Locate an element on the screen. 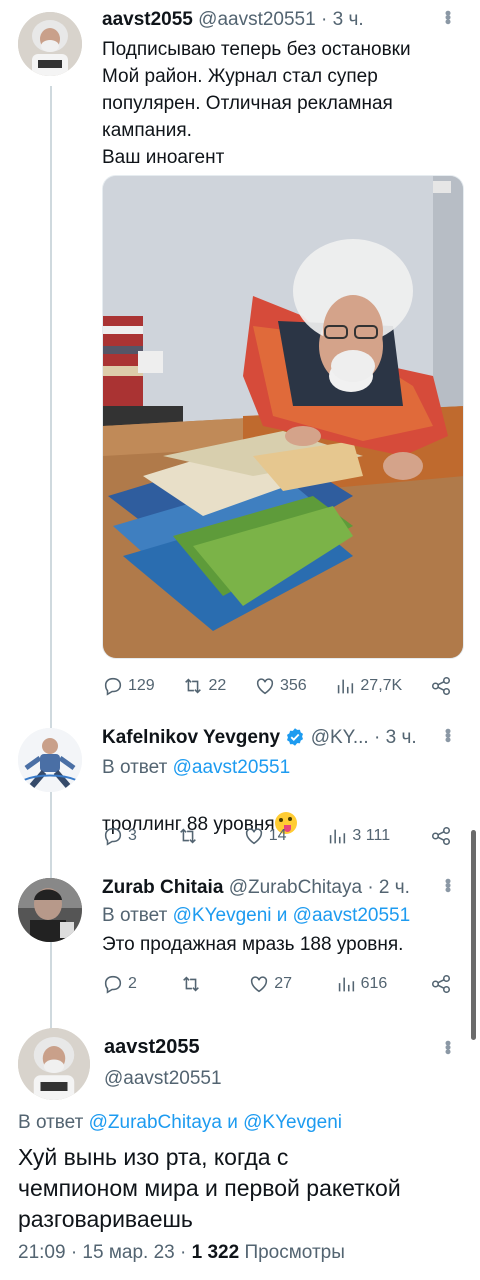 The height and width of the screenshot is (1280, 480). tweet-text: Это продажная мразь 188 уровня. is located at coordinates (253, 944).